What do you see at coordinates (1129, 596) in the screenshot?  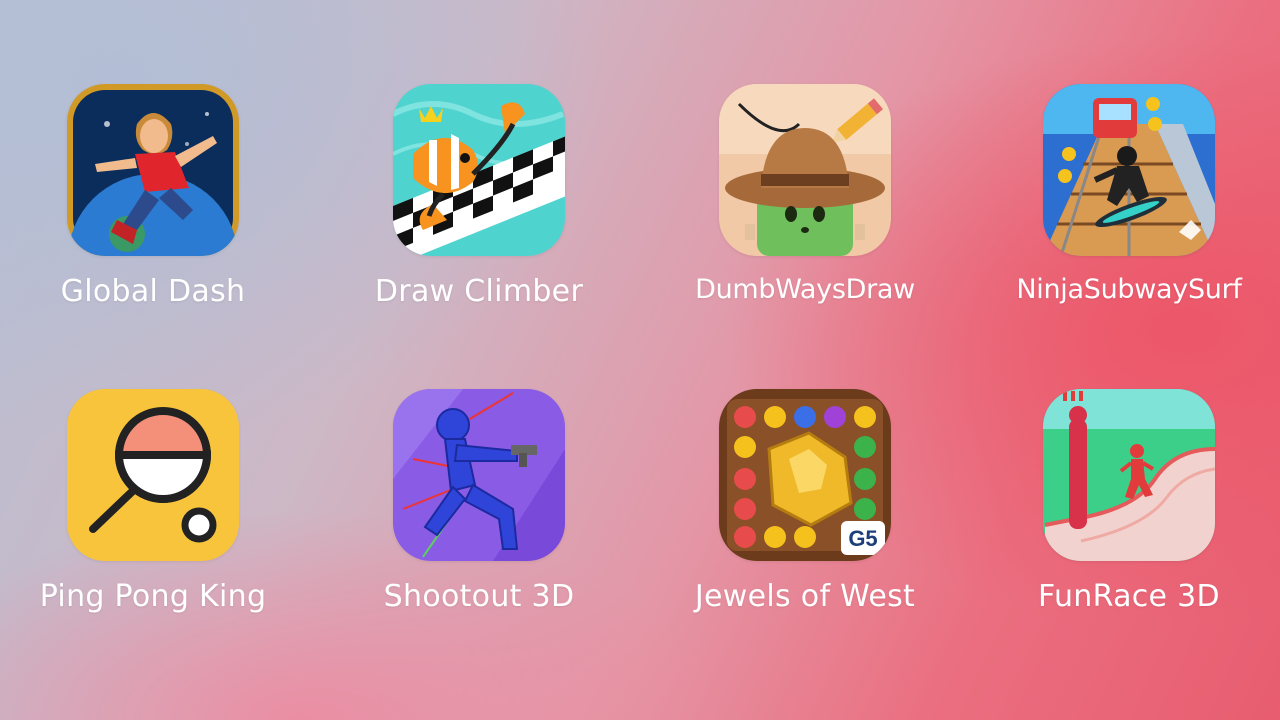 I see `app-label: FunRace 3D` at bounding box center [1129, 596].